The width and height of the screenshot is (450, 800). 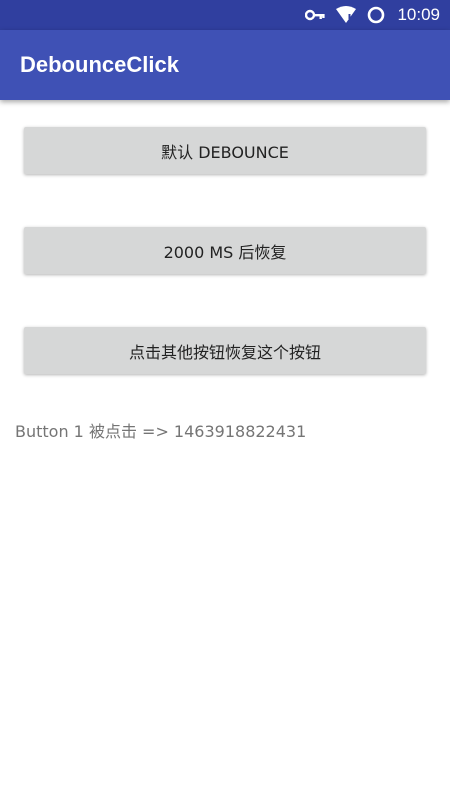 I want to click on restore-by-other-button: 点击其他按钮恢复这个按钮, so click(x=225, y=350).